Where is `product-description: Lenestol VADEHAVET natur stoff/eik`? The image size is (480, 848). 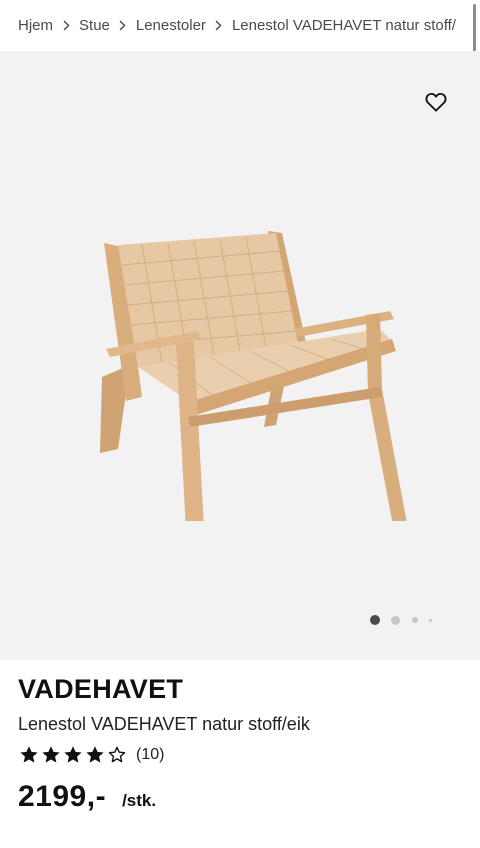
product-description: Lenestol VADEHAVET natur stoff/eik is located at coordinates (164, 724).